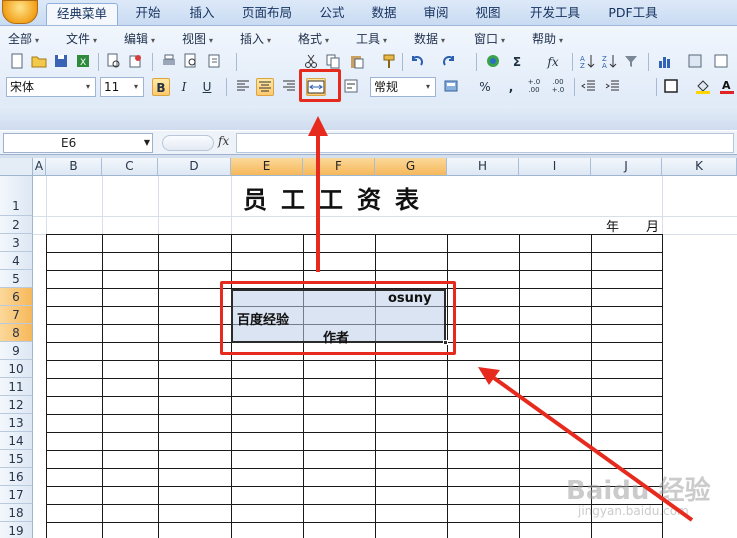 The width and height of the screenshot is (737, 538). I want to click on row-header-5: 5, so click(16, 279).